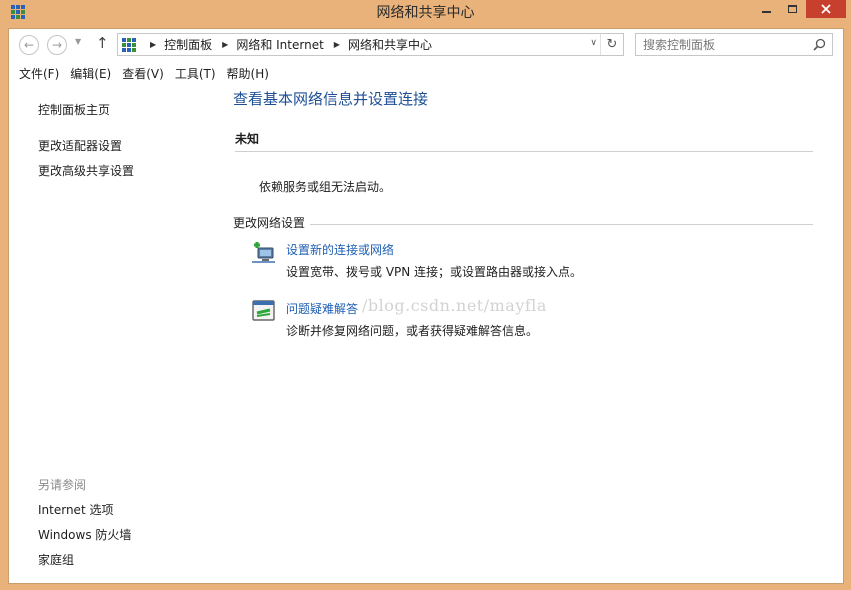  I want to click on network-name: 未知, so click(247, 139).